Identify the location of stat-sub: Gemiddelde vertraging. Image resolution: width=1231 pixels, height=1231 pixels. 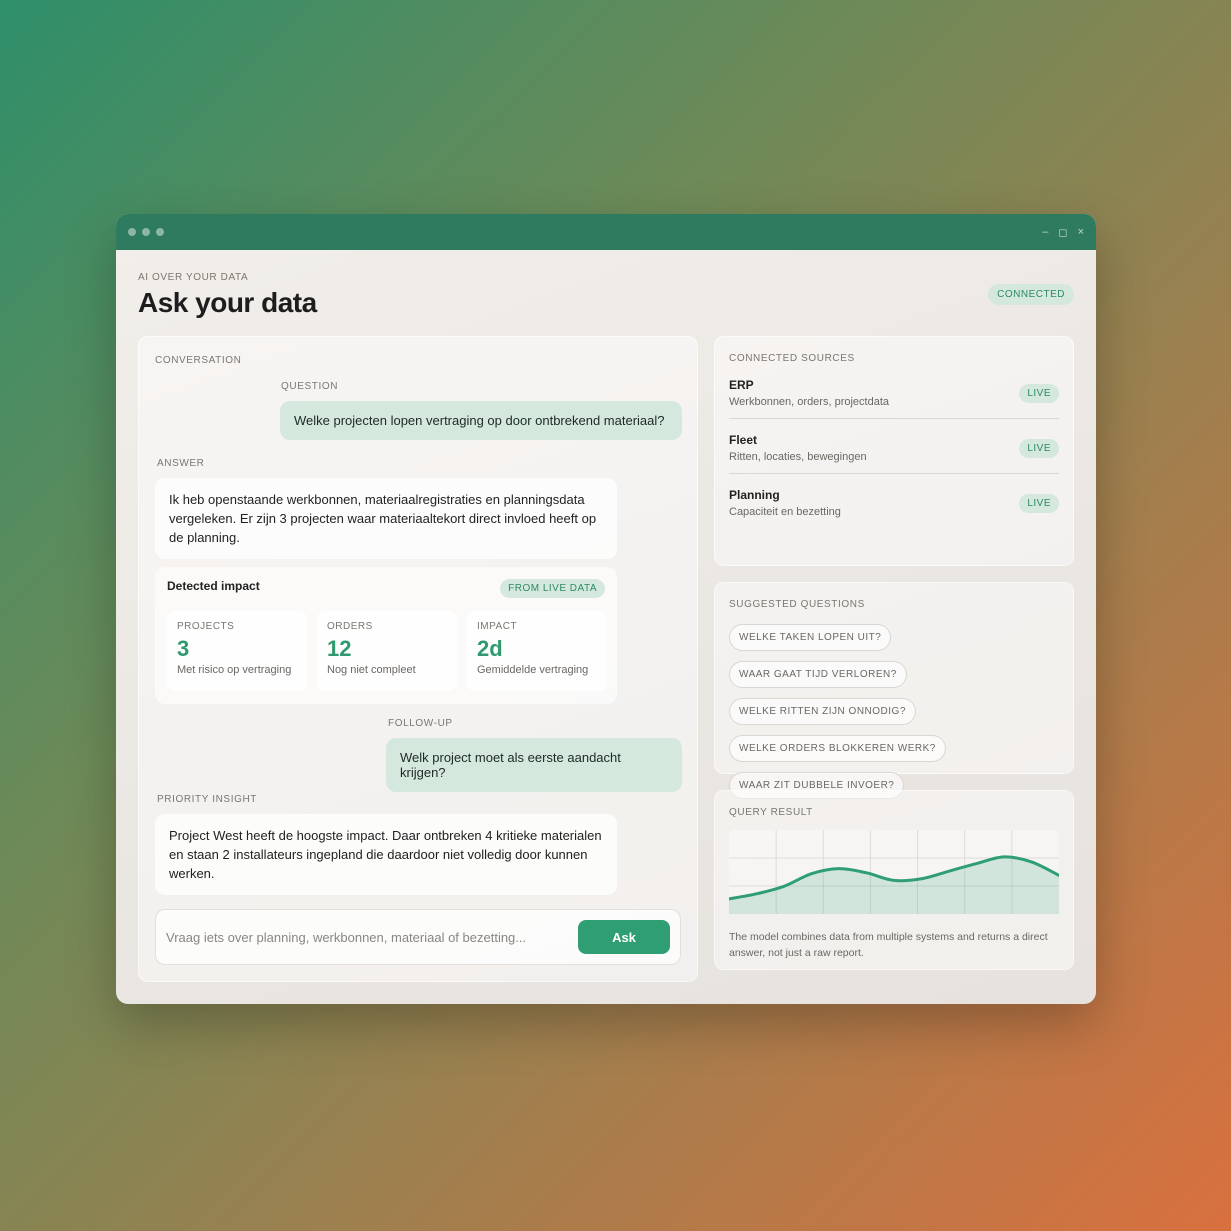
(533, 670).